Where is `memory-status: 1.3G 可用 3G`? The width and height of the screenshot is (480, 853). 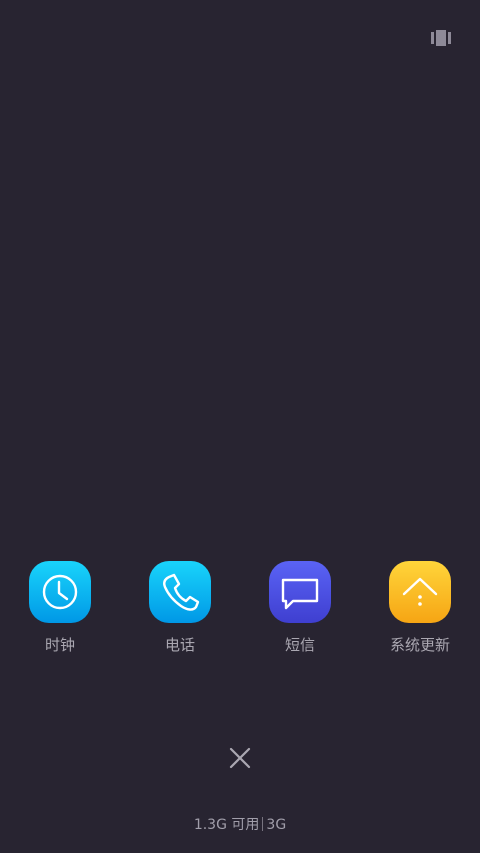
memory-status: 1.3G 可用 3G is located at coordinates (240, 825).